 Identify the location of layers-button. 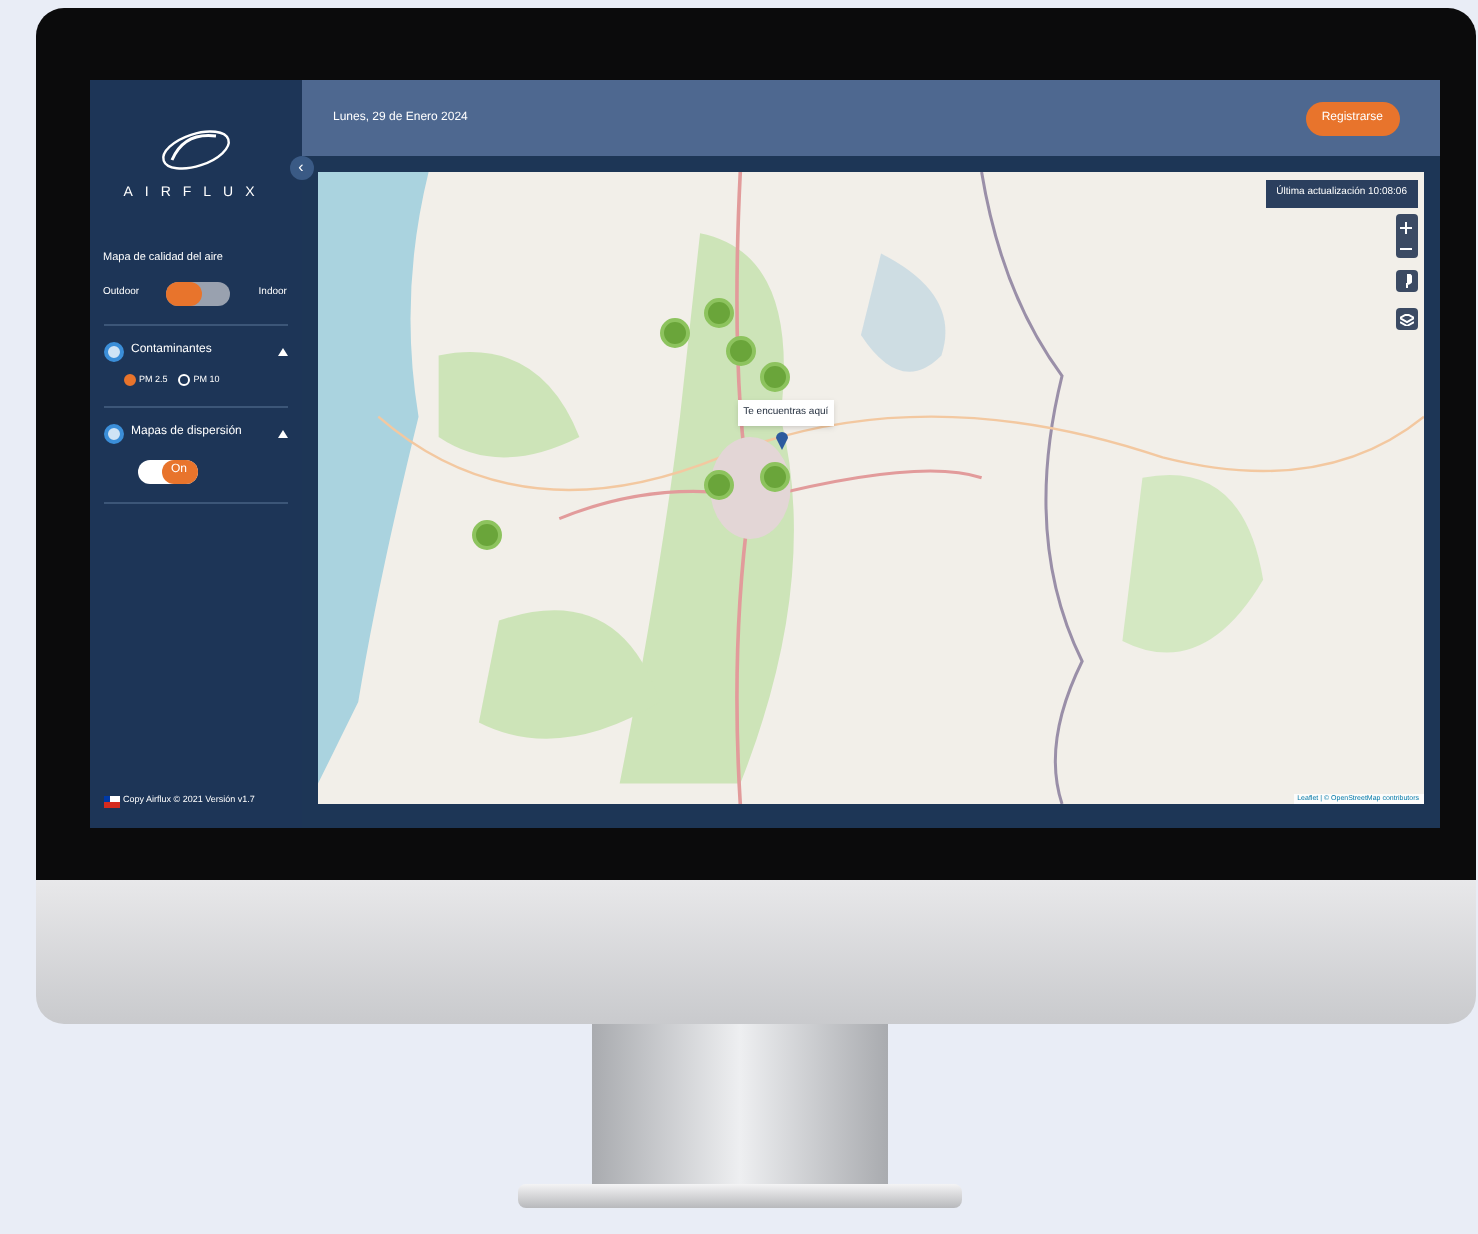
(1406, 319).